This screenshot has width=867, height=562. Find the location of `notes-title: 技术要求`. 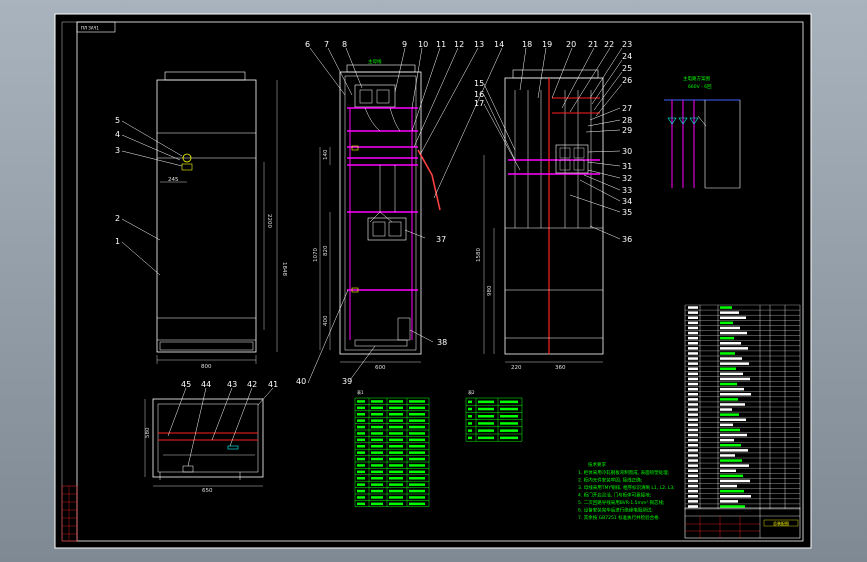

notes-title: 技术要求 is located at coordinates (597, 464).